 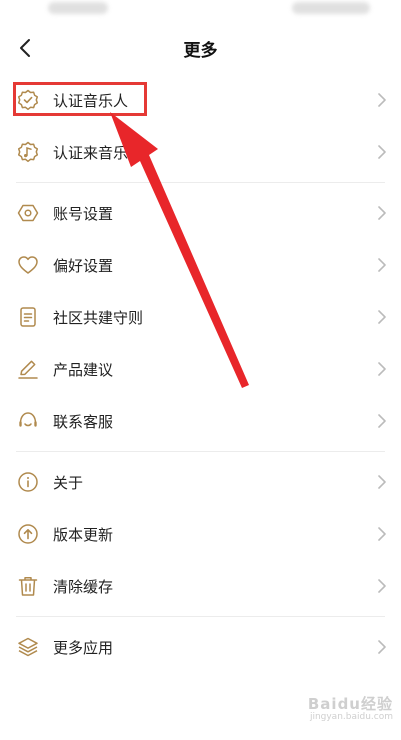 What do you see at coordinates (80, 99) in the screenshot?
I see `highlight-box` at bounding box center [80, 99].